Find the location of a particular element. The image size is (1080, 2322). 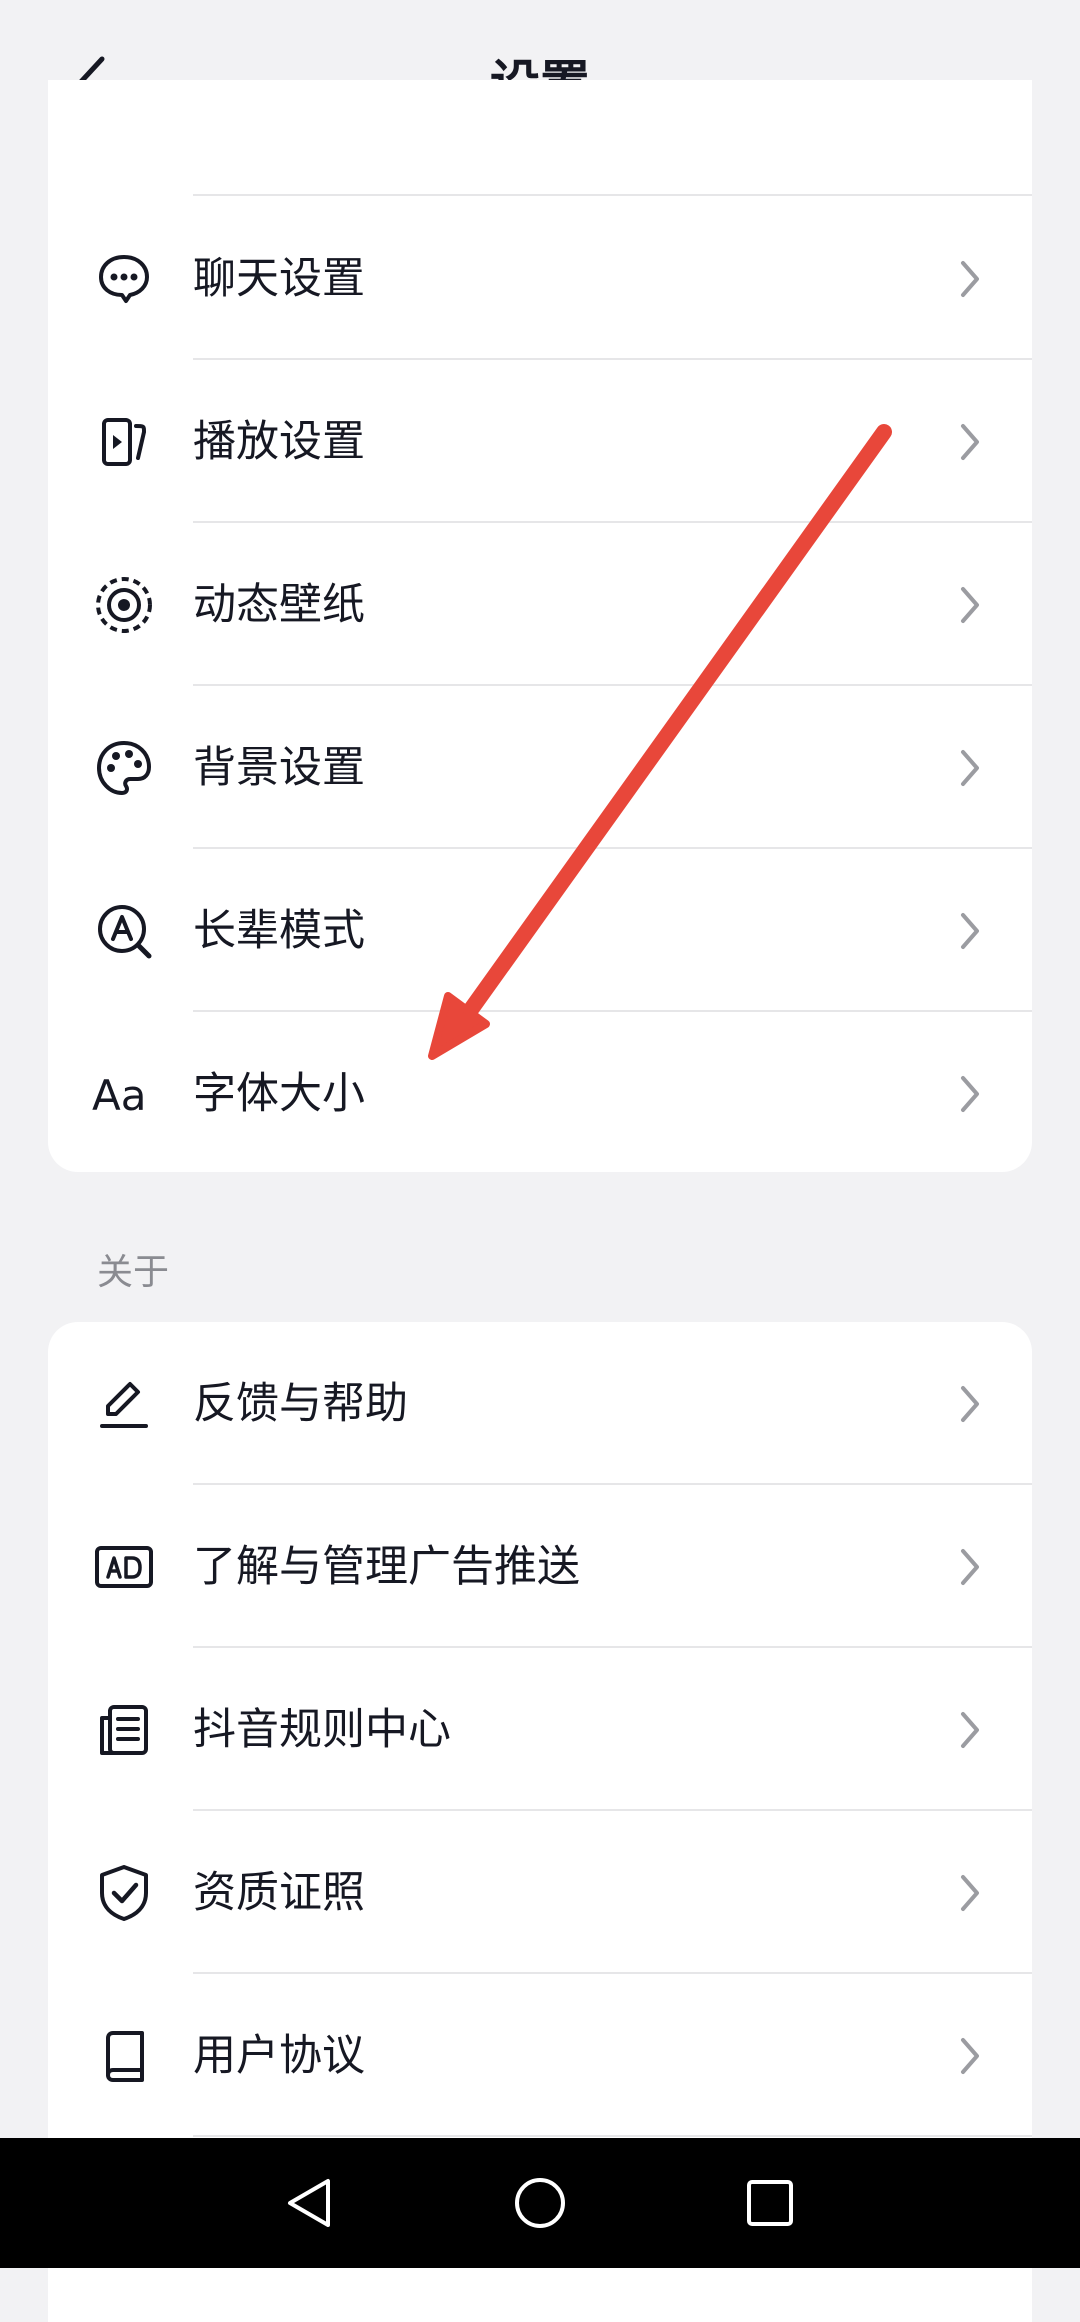

section-title-about: 关于 is located at coordinates (133, 1272).